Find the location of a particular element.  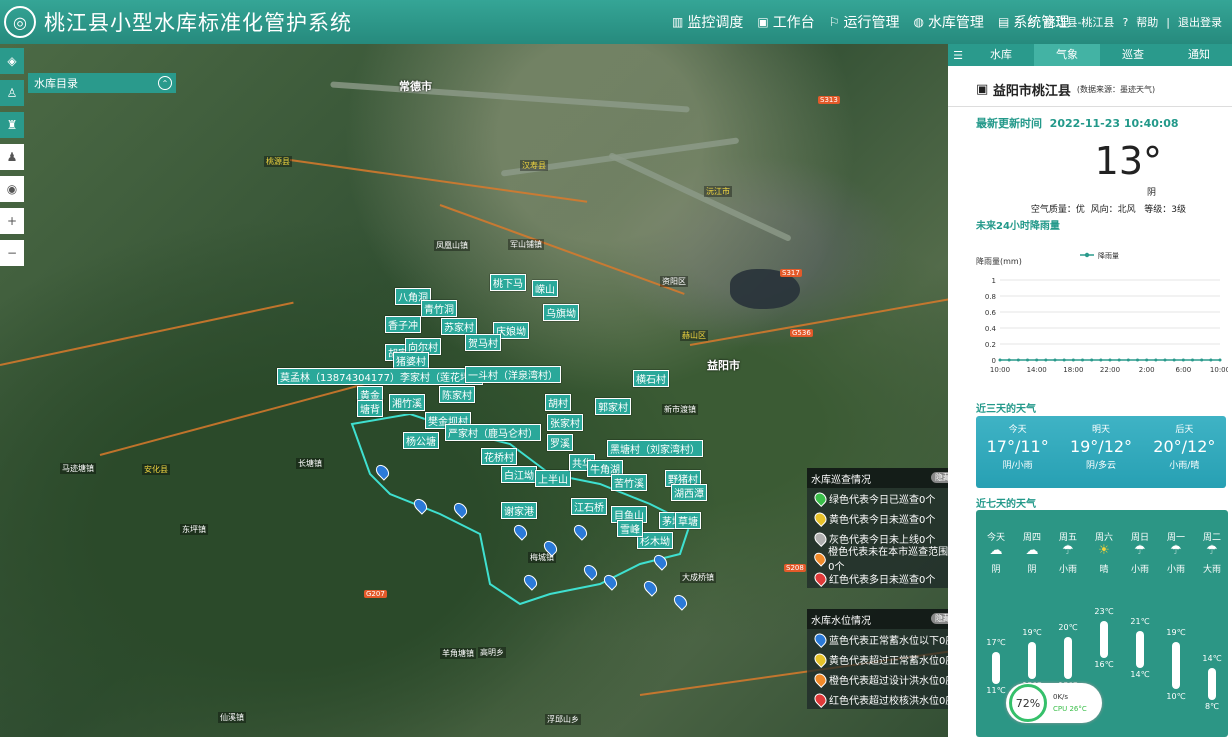

road-shield: G536 is located at coordinates (801, 333).